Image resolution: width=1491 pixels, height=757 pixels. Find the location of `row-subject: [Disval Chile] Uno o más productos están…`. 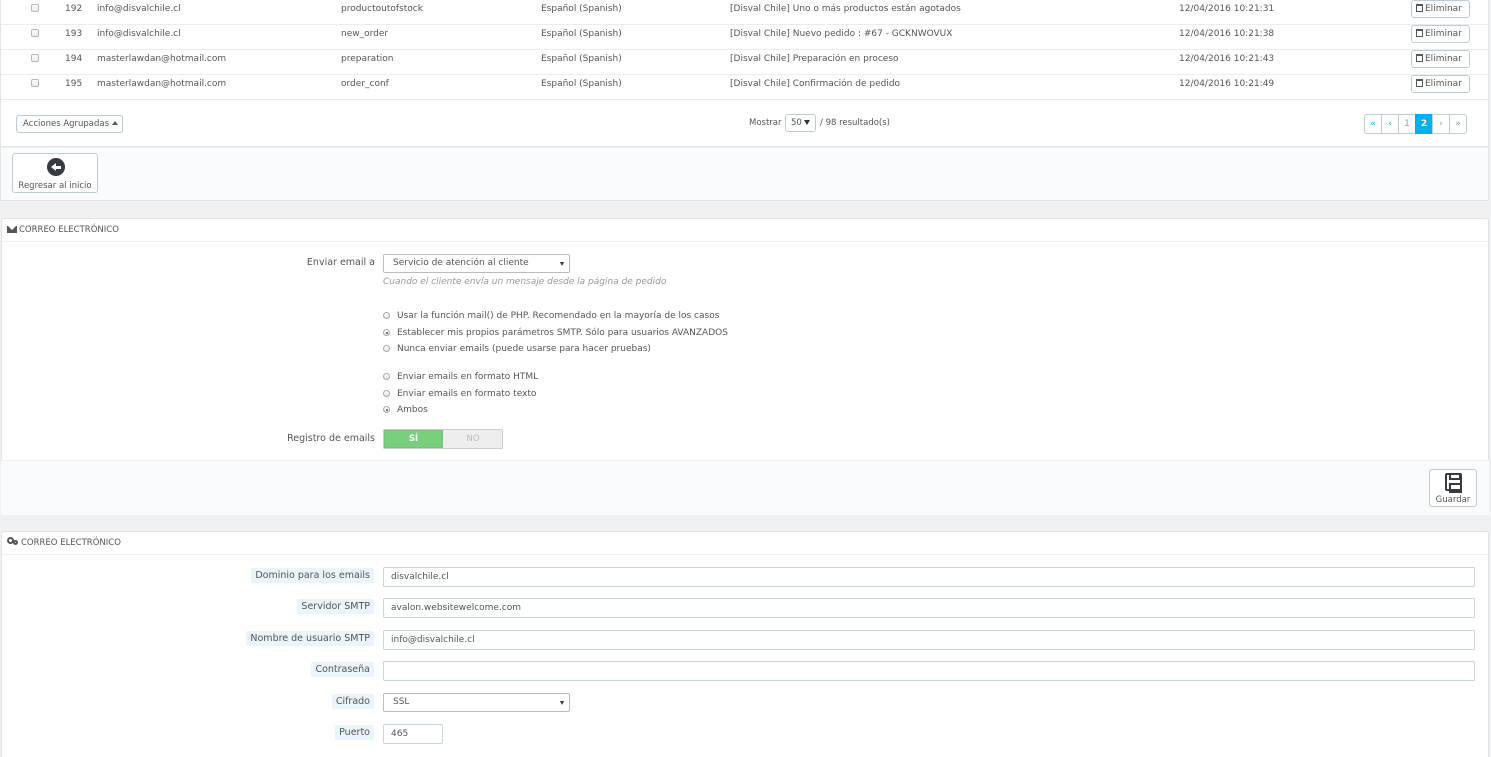

row-subject: [Disval Chile] Uno o más productos están… is located at coordinates (845, 9).